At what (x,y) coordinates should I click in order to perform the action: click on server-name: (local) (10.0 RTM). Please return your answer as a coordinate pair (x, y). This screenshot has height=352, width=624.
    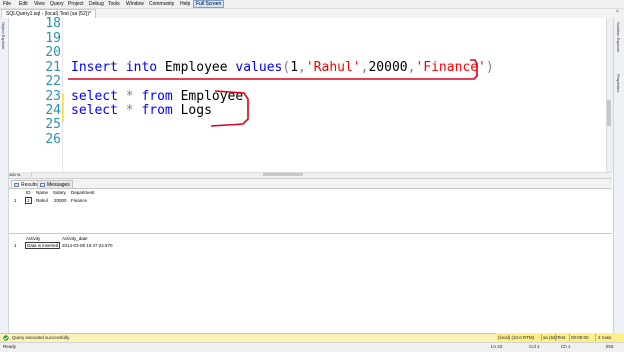
    Looking at the image, I should click on (516, 337).